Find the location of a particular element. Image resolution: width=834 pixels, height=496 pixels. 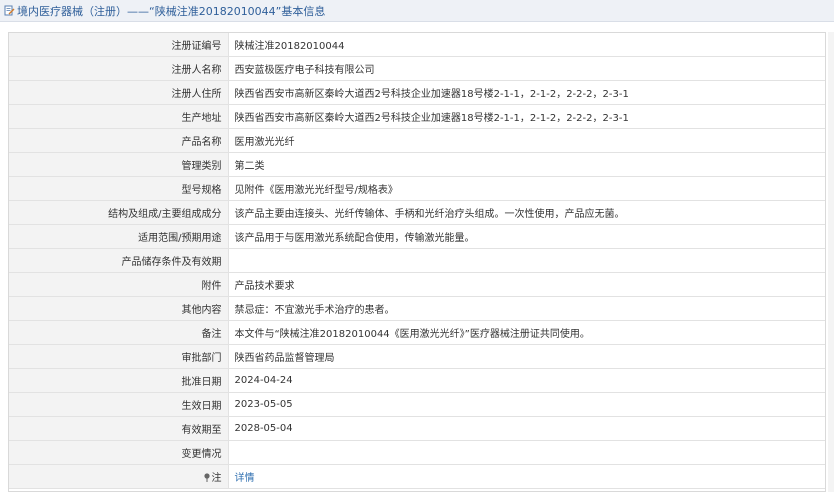

field-label: 适用范围/预期用途 is located at coordinates (119, 236).